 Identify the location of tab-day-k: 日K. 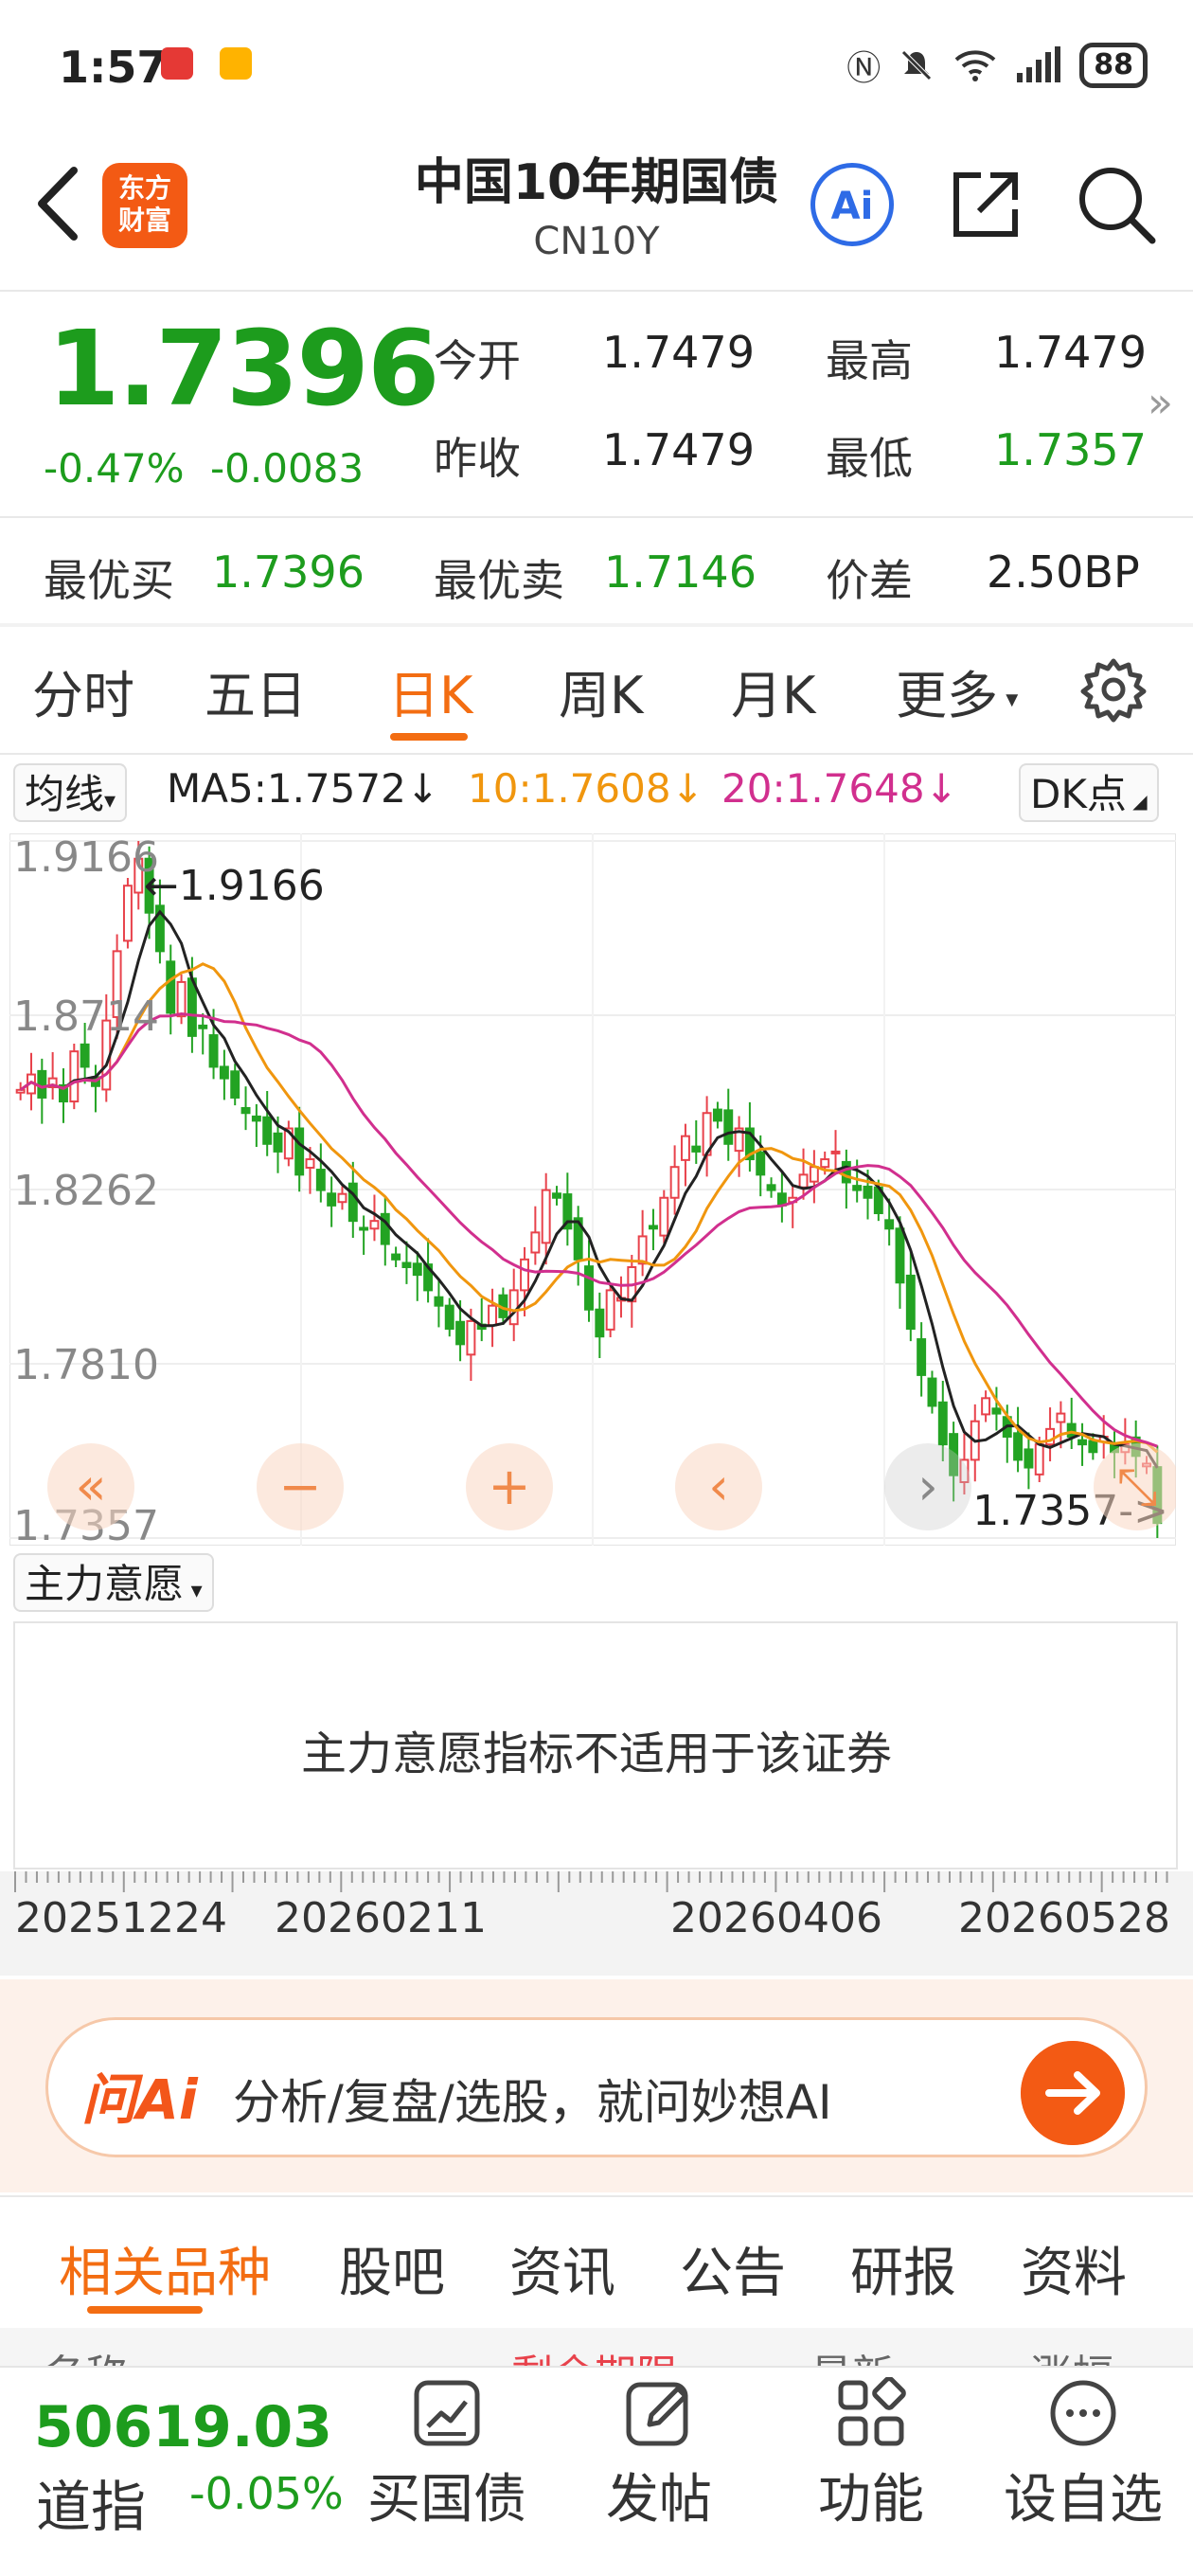
(430, 690).